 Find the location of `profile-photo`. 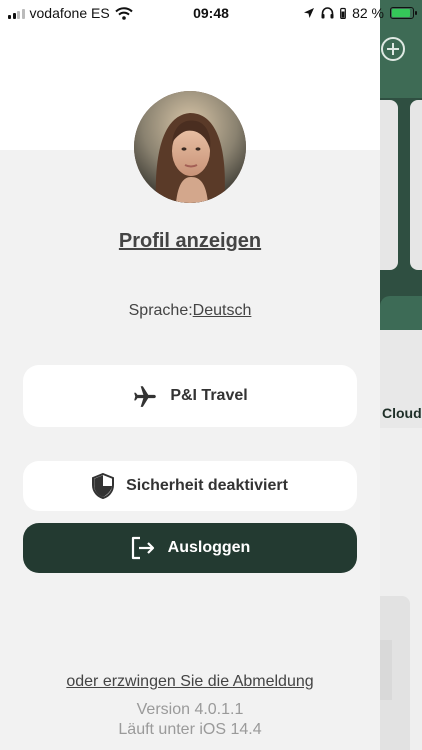

profile-photo is located at coordinates (190, 147).